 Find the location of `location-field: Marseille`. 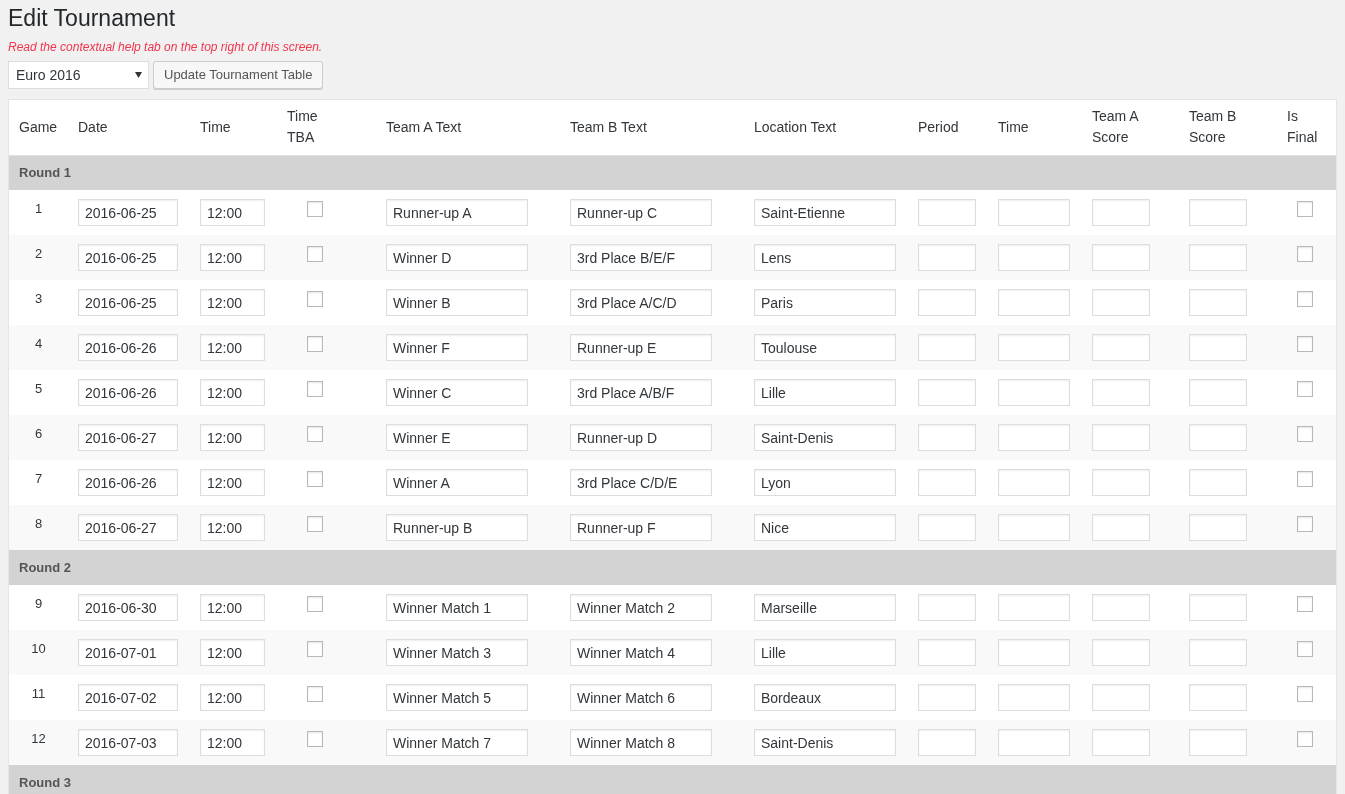

location-field: Marseille is located at coordinates (825, 607).